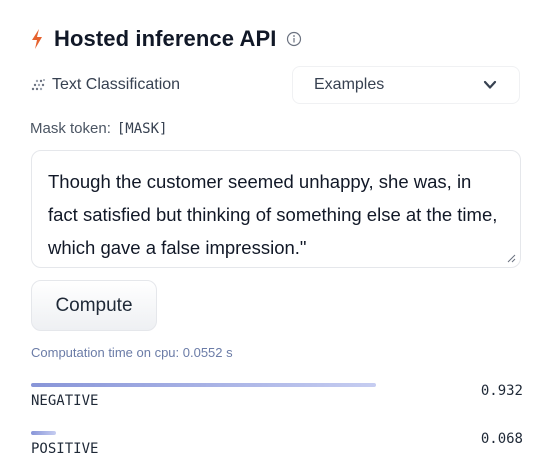 Image resolution: width=558 pixels, height=466 pixels. I want to click on mask-token-row: Mask token: [MASK], so click(98, 128).